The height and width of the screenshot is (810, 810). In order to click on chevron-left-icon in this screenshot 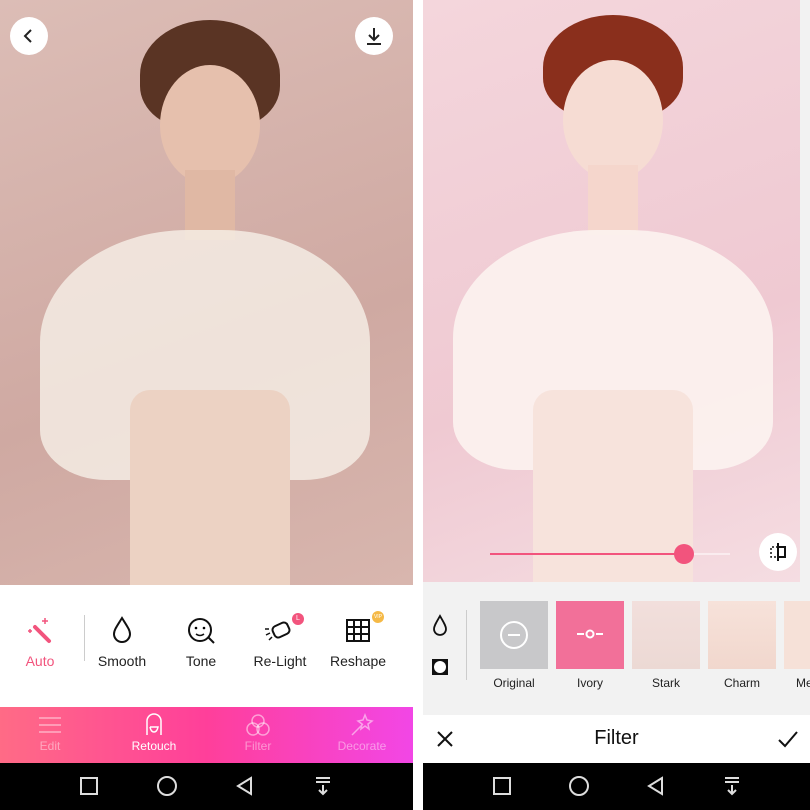, I will do `click(27, 36)`.